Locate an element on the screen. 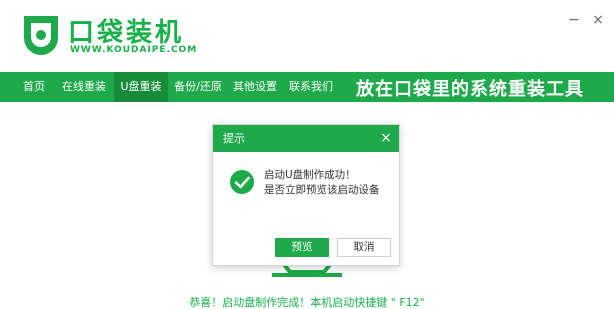 This screenshot has height=309, width=614. dialog-close-icon: × is located at coordinates (386, 138).